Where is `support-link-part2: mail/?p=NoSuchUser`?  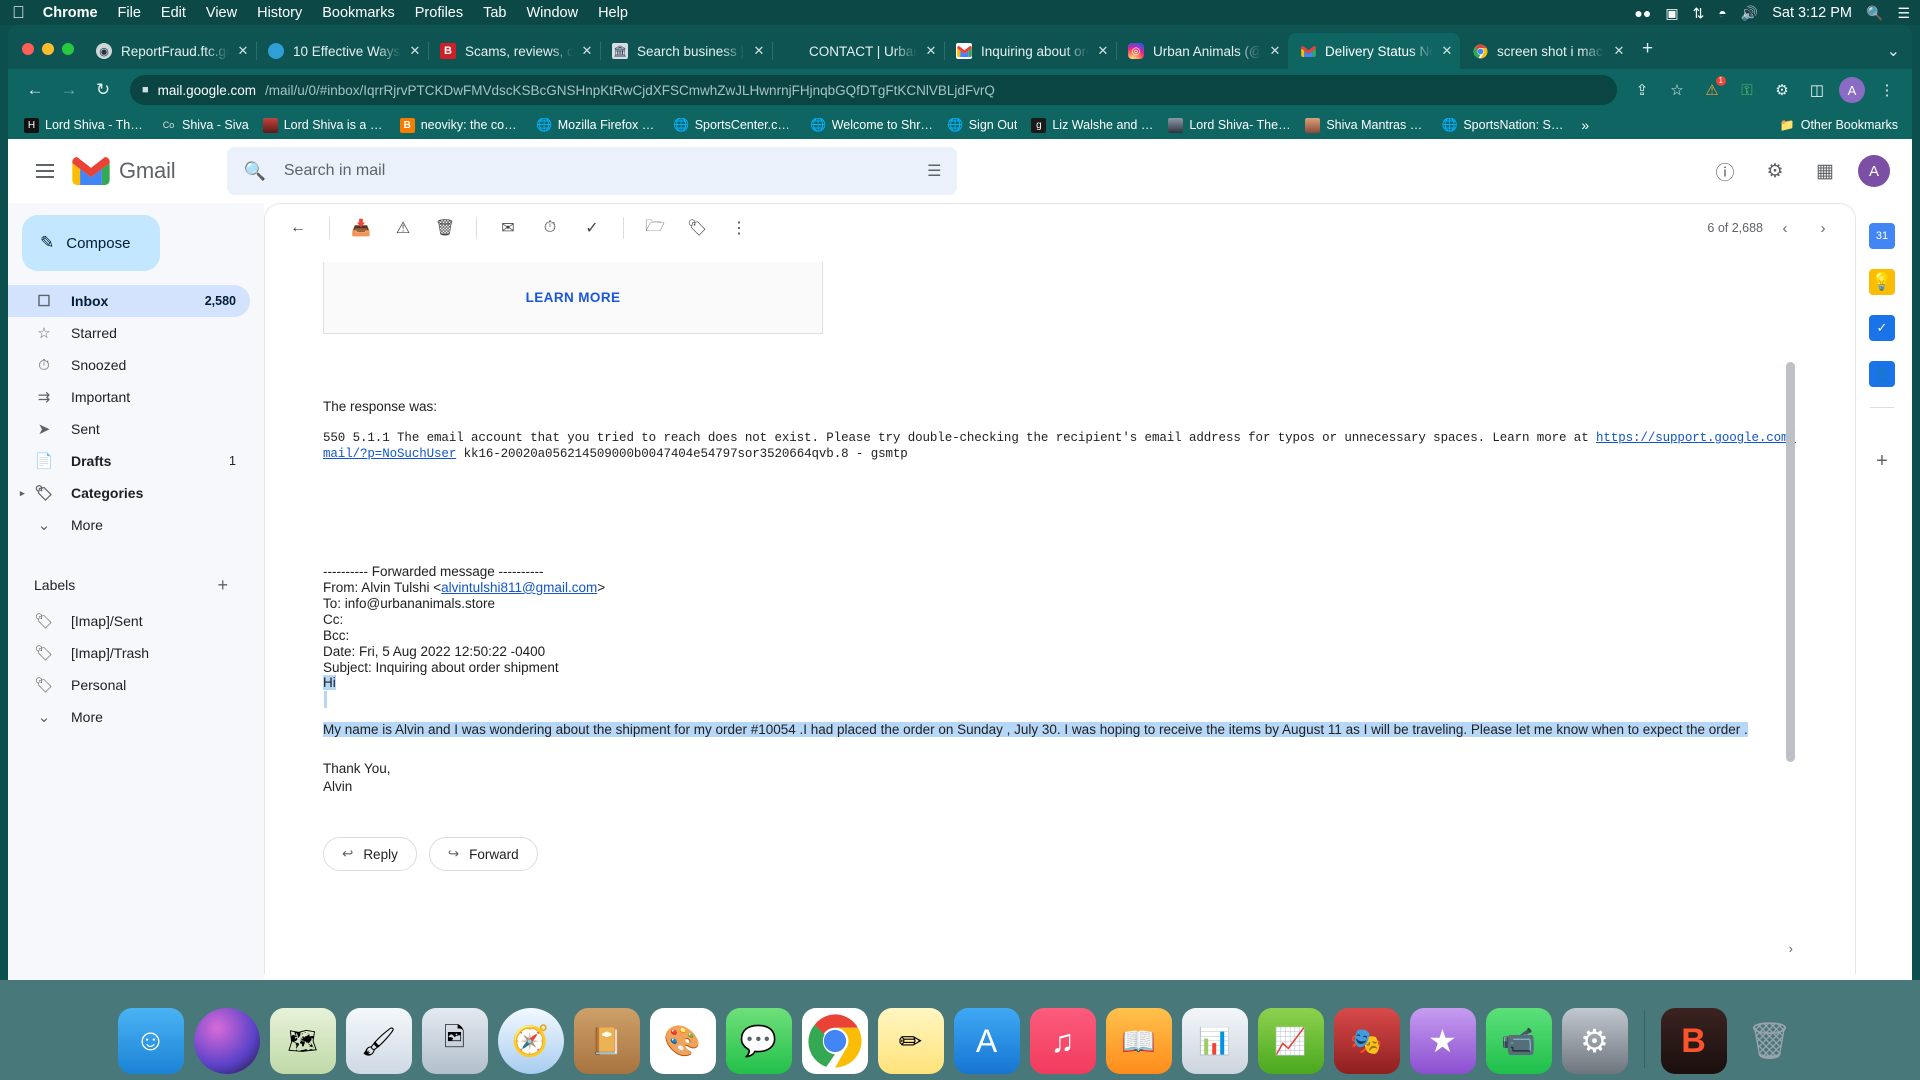
support-link-part2: mail/?p=NoSuchUser is located at coordinates (389, 454).